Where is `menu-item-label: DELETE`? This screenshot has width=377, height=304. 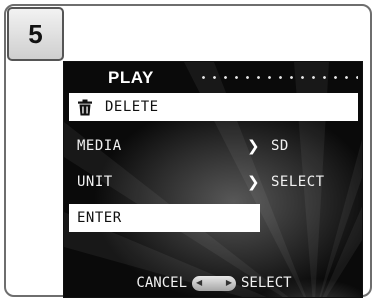 menu-item-label: DELETE is located at coordinates (132, 107).